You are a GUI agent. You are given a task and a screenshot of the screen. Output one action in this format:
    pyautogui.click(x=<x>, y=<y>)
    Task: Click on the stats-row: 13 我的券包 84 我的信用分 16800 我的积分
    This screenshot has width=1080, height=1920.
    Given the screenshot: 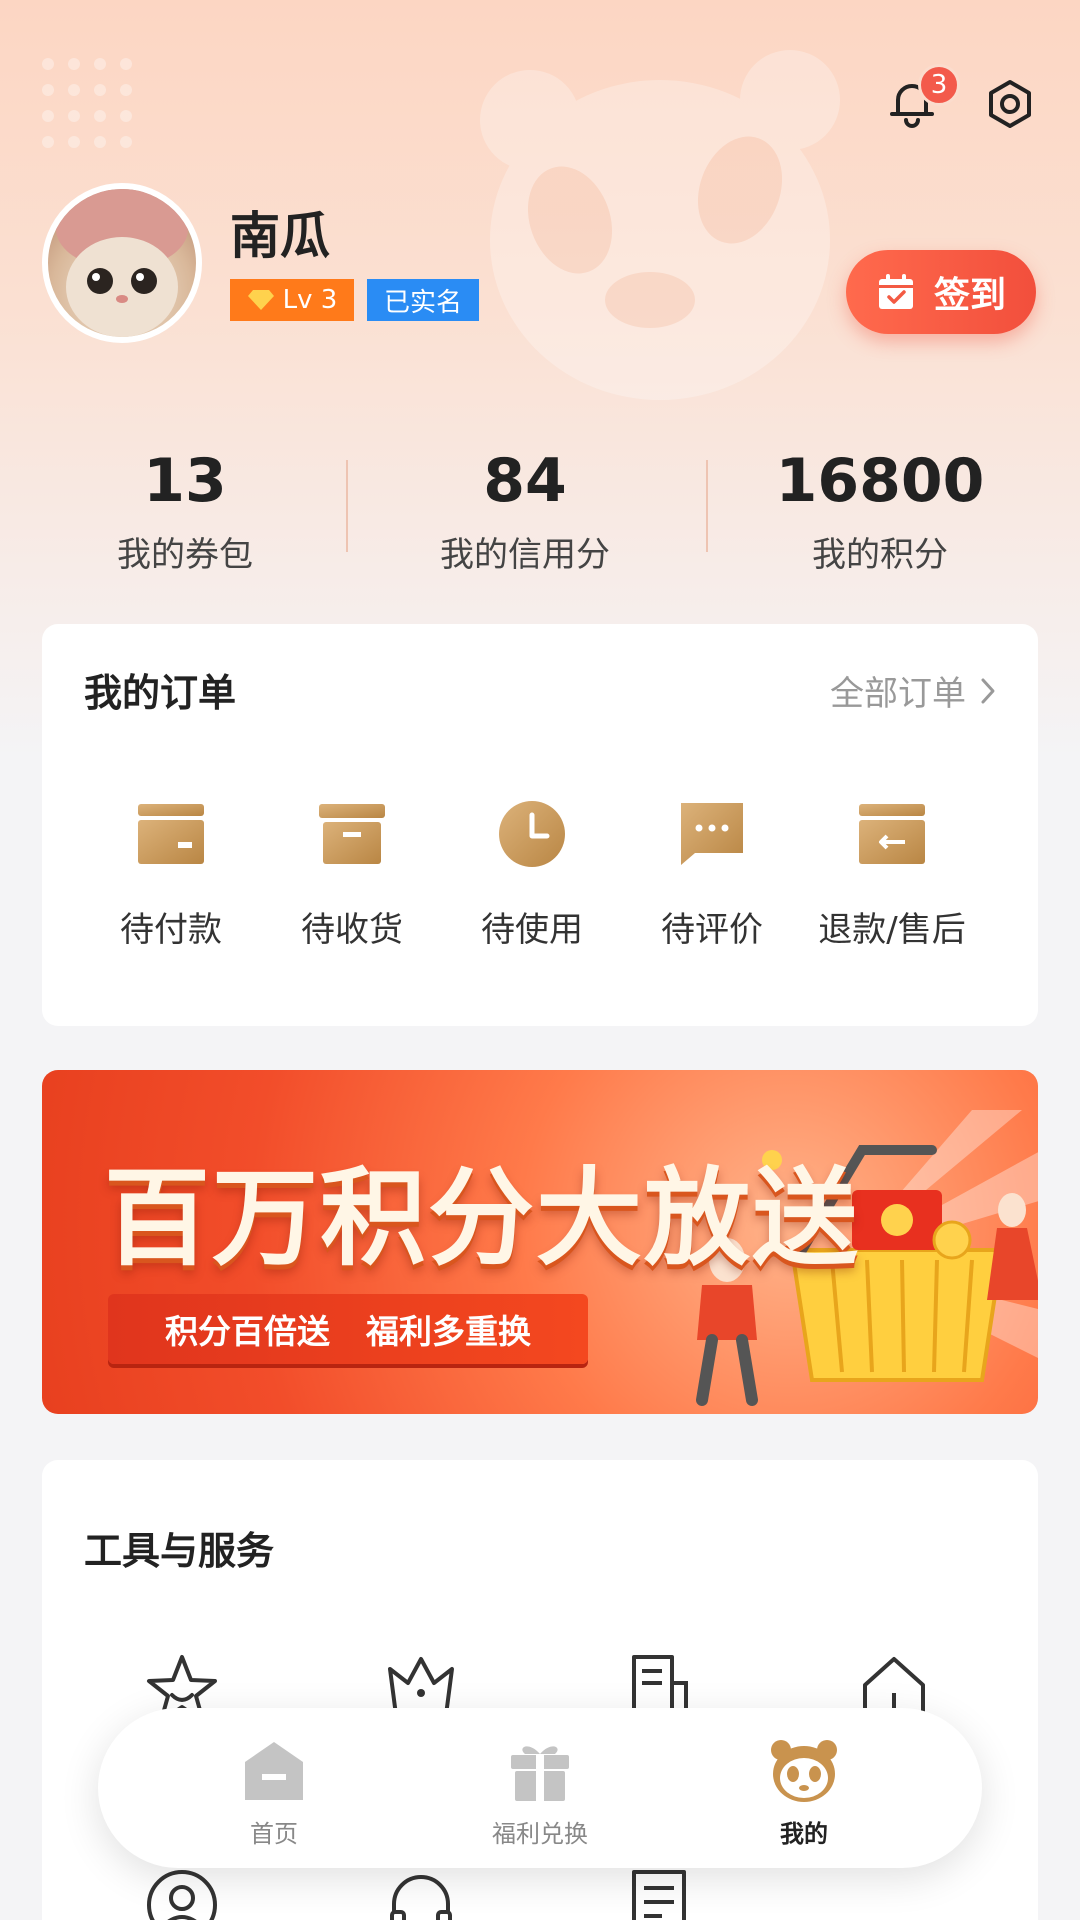 What is the action you would take?
    pyautogui.click(x=540, y=510)
    